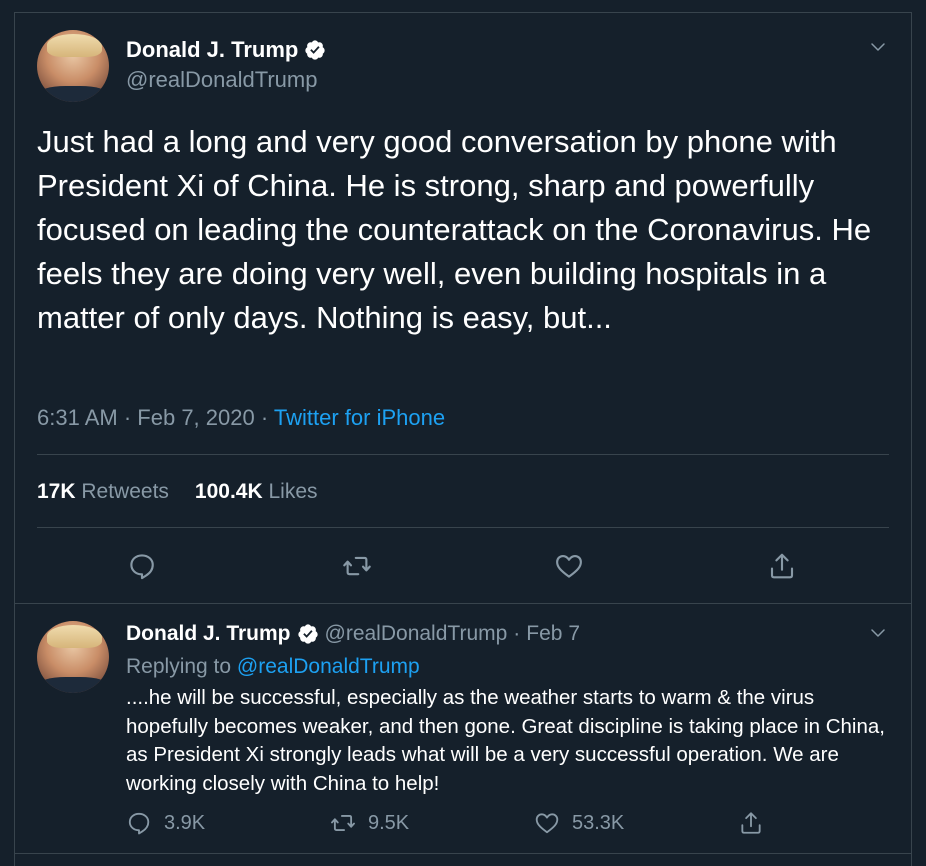 This screenshot has height=866, width=926. Describe the element at coordinates (77, 417) in the screenshot. I see `tweet-time: 6:31 AM` at that location.